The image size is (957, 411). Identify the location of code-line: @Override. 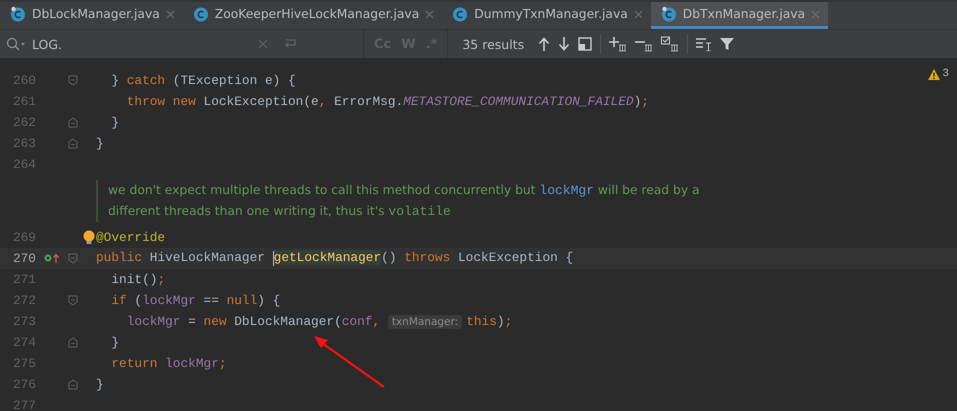
(131, 237).